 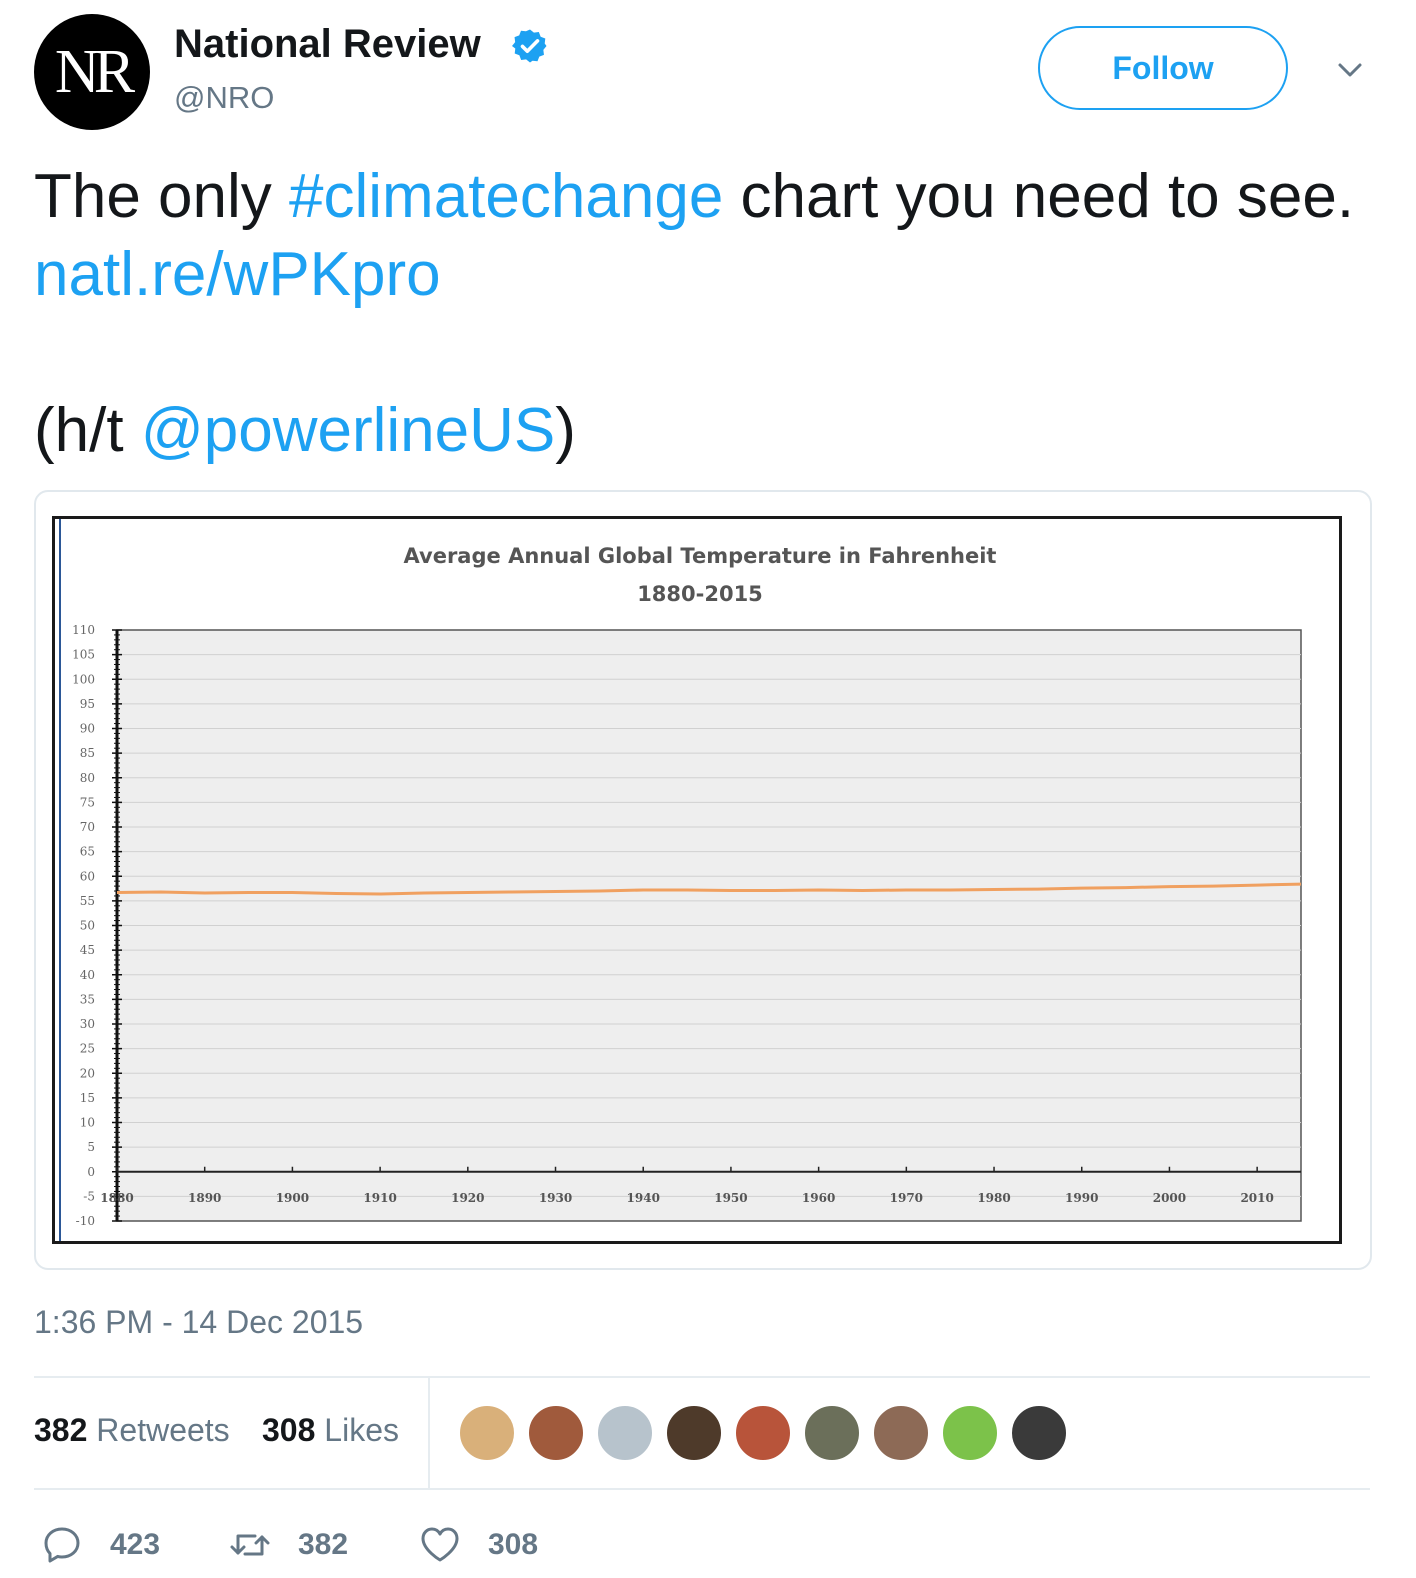 What do you see at coordinates (204, 1198) in the screenshot?
I see `x-tick-label: 1890` at bounding box center [204, 1198].